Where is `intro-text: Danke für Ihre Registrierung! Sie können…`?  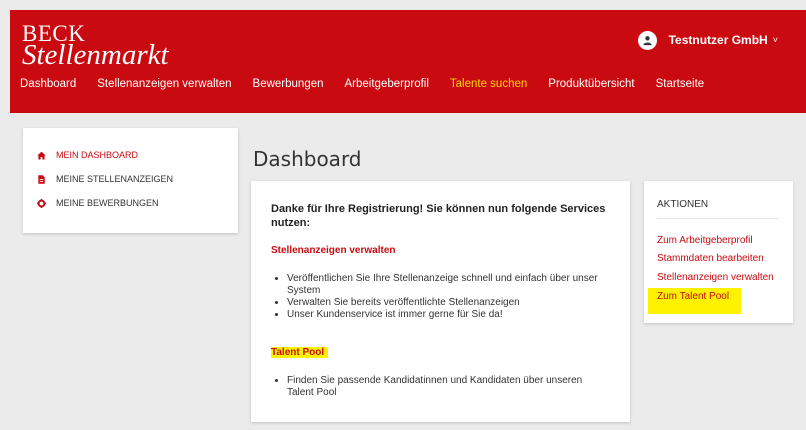 intro-text: Danke für Ihre Registrierung! Sie können… is located at coordinates (438, 216).